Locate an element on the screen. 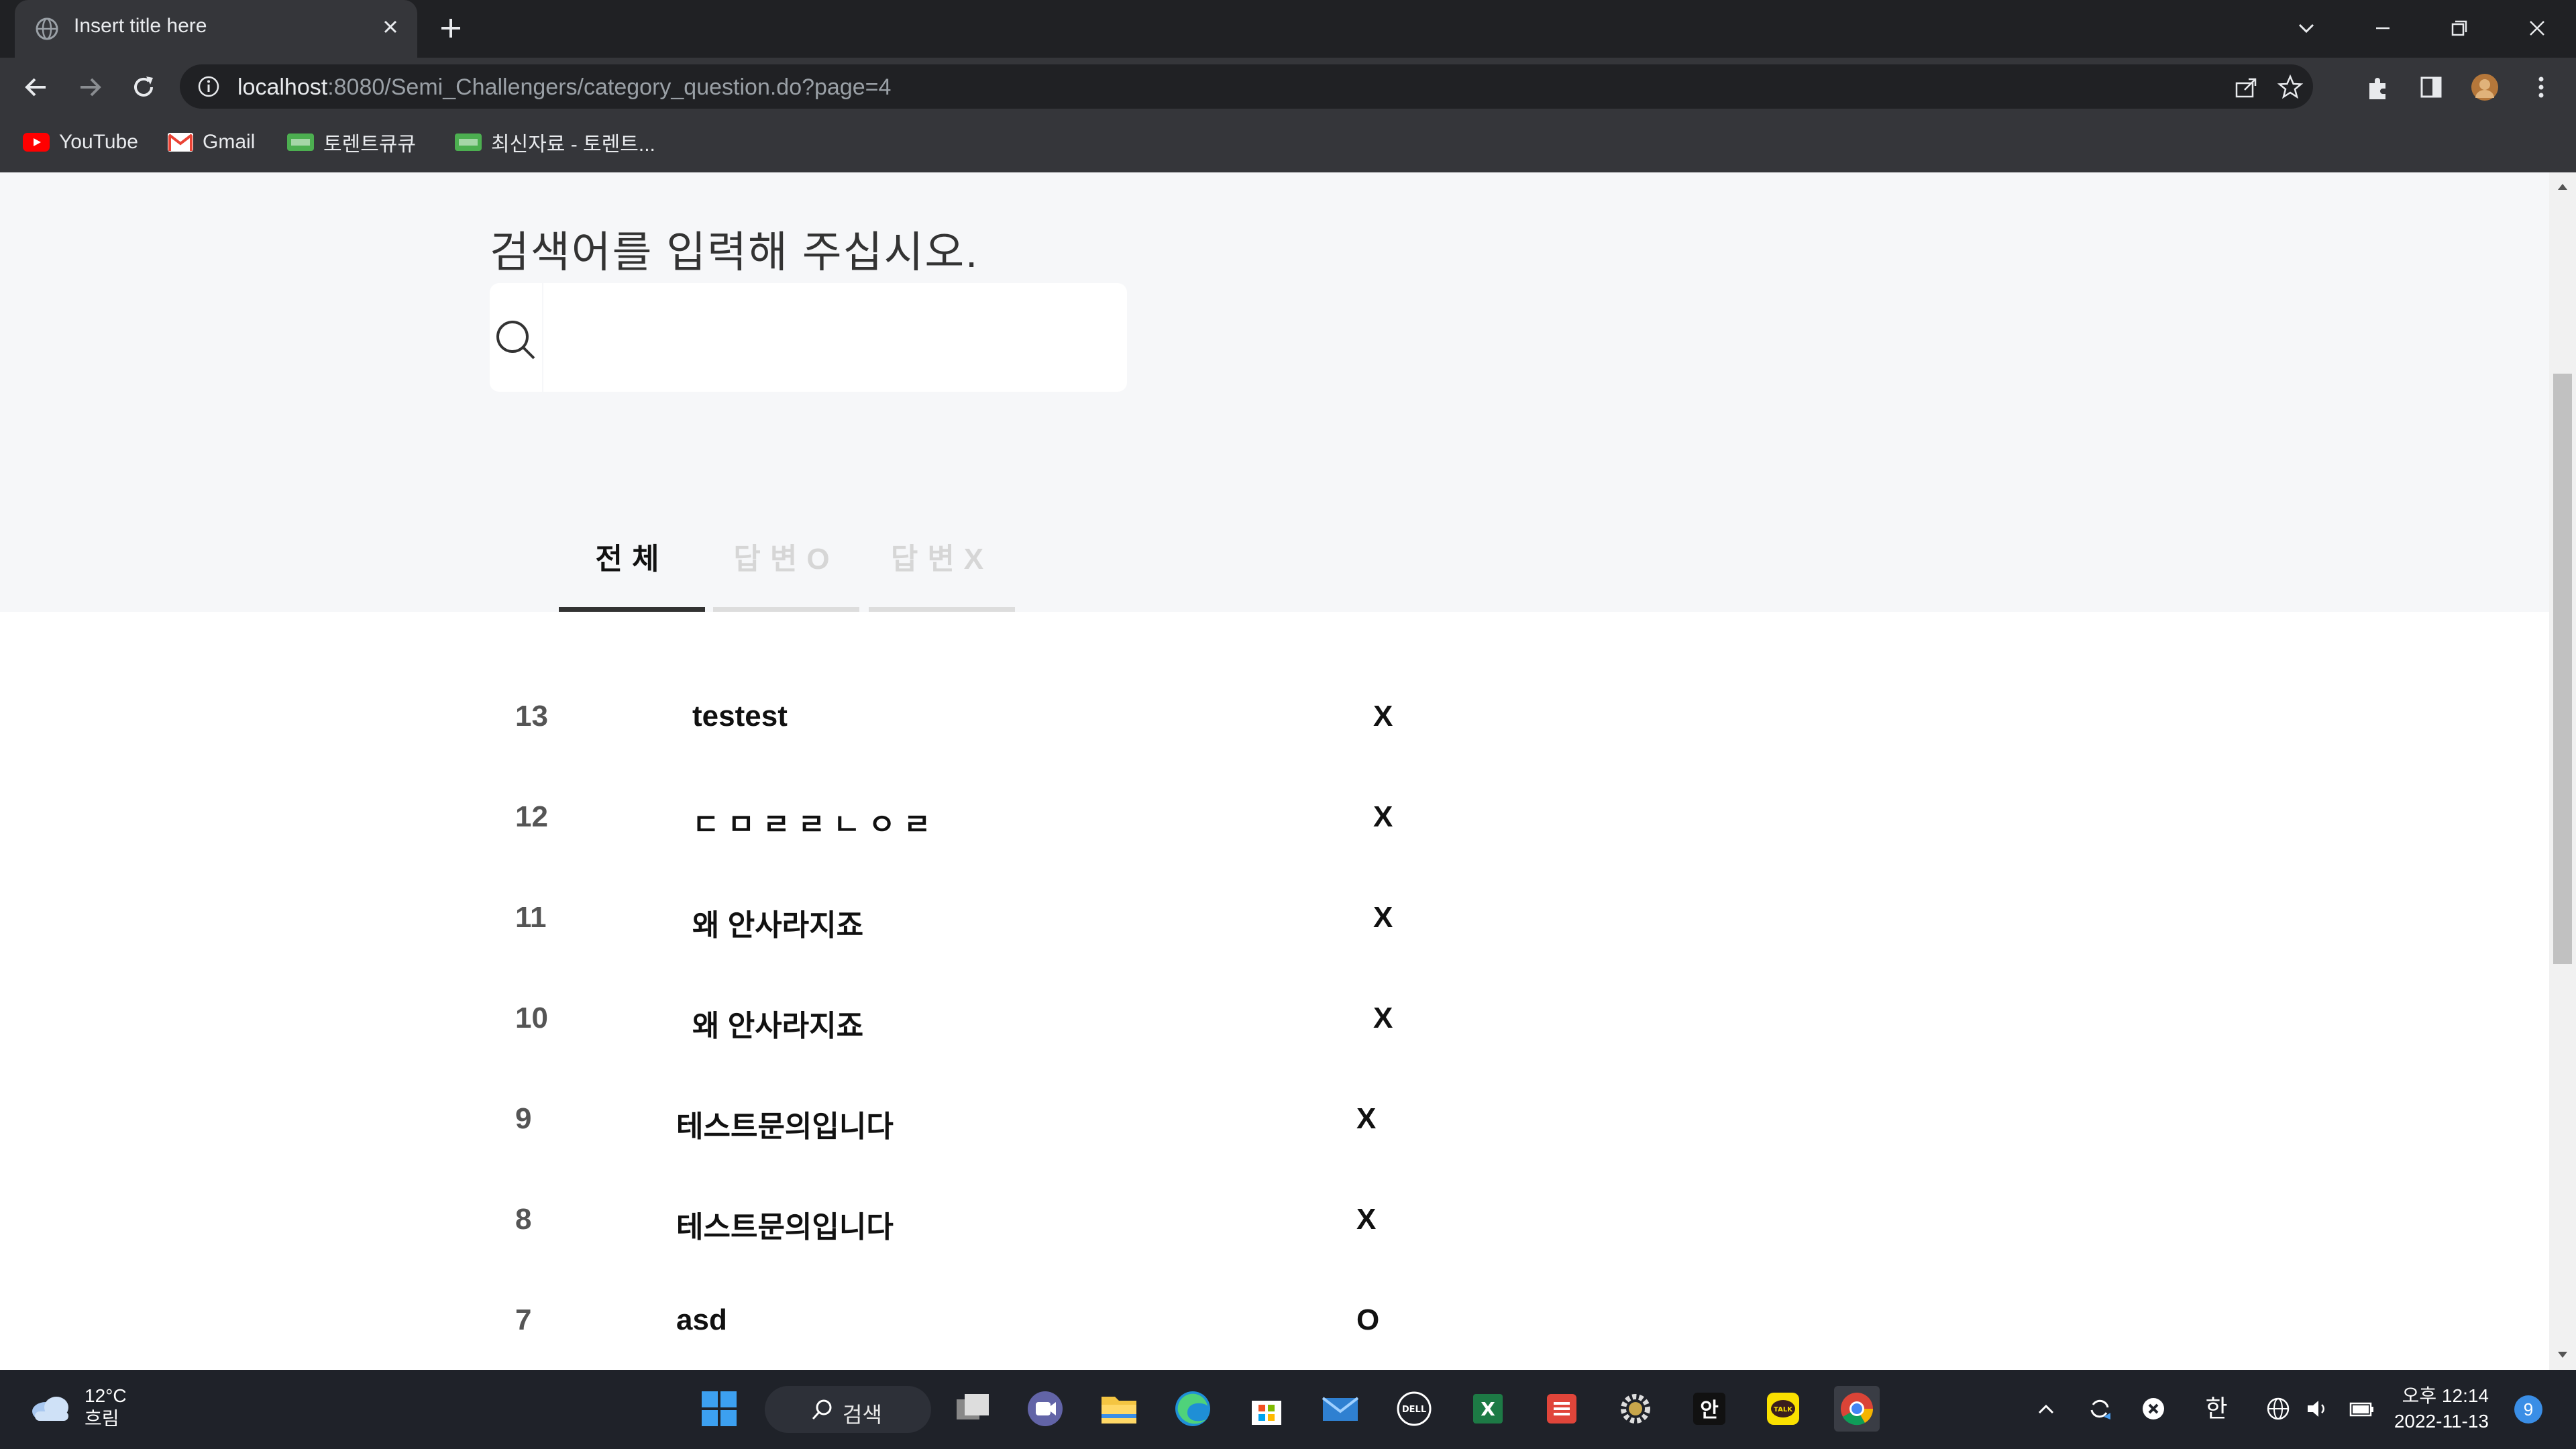 Image resolution: width=2576 pixels, height=1449 pixels. edge-browser-icon is located at coordinates (1193, 1409).